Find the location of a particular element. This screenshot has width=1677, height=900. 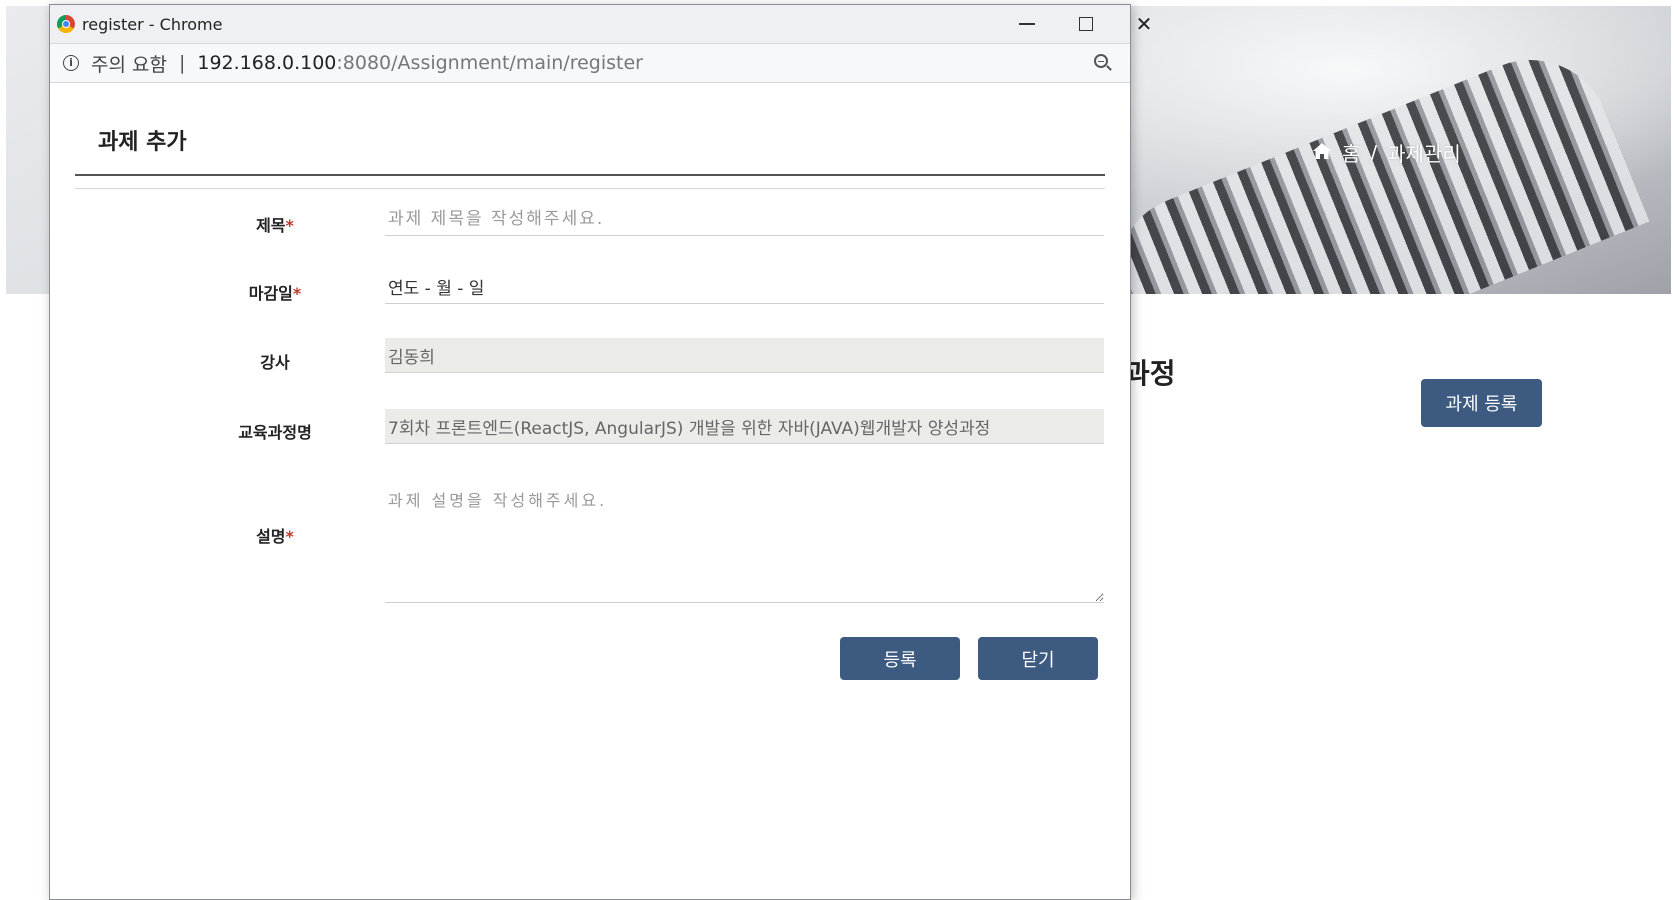

description-label-text: 설명 is located at coordinates (271, 536).